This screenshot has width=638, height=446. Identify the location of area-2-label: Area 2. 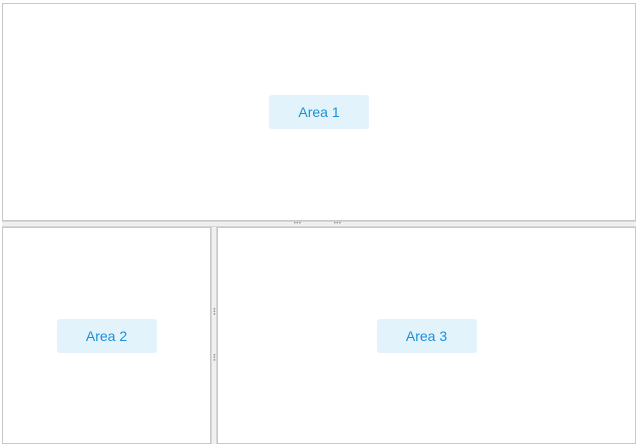
(106, 335).